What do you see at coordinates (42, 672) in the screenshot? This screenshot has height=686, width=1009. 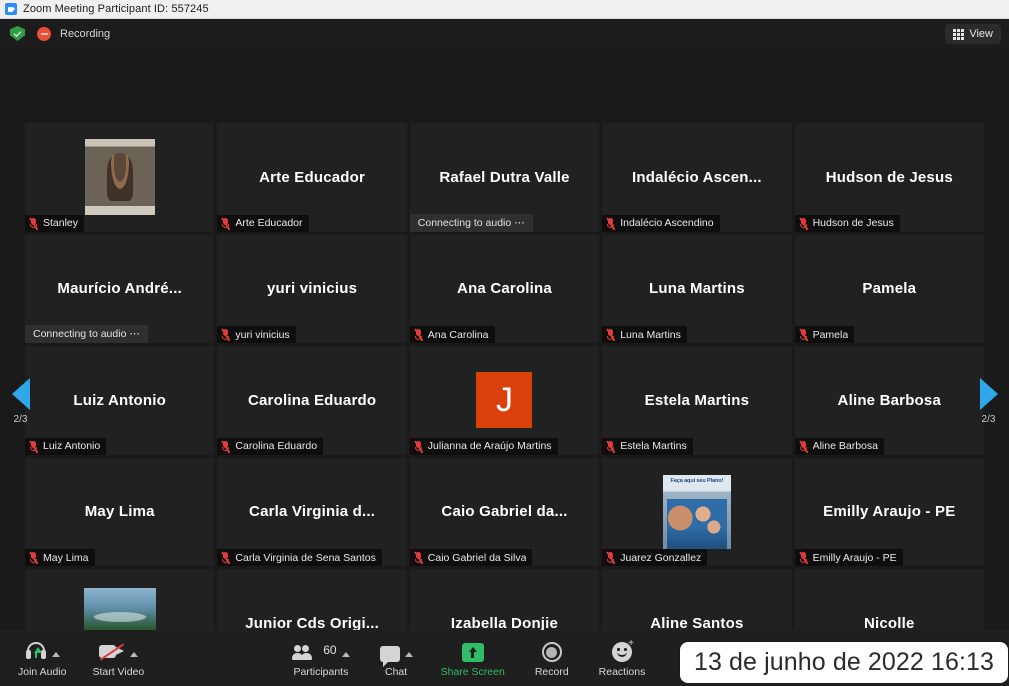 I see `join-audio-label: Join Audio` at bounding box center [42, 672].